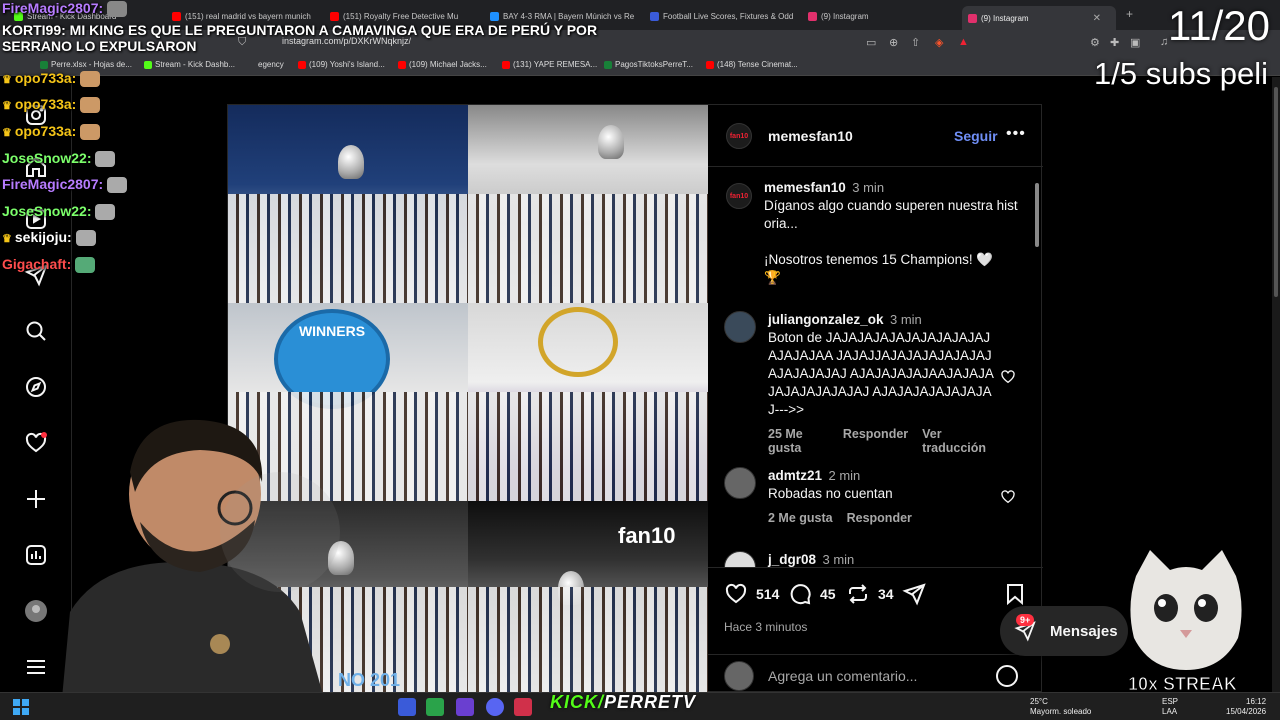 The height and width of the screenshot is (720, 1280). Describe the element at coordinates (647, 535) in the screenshot. I see `fan10-watermark: fan10` at that location.